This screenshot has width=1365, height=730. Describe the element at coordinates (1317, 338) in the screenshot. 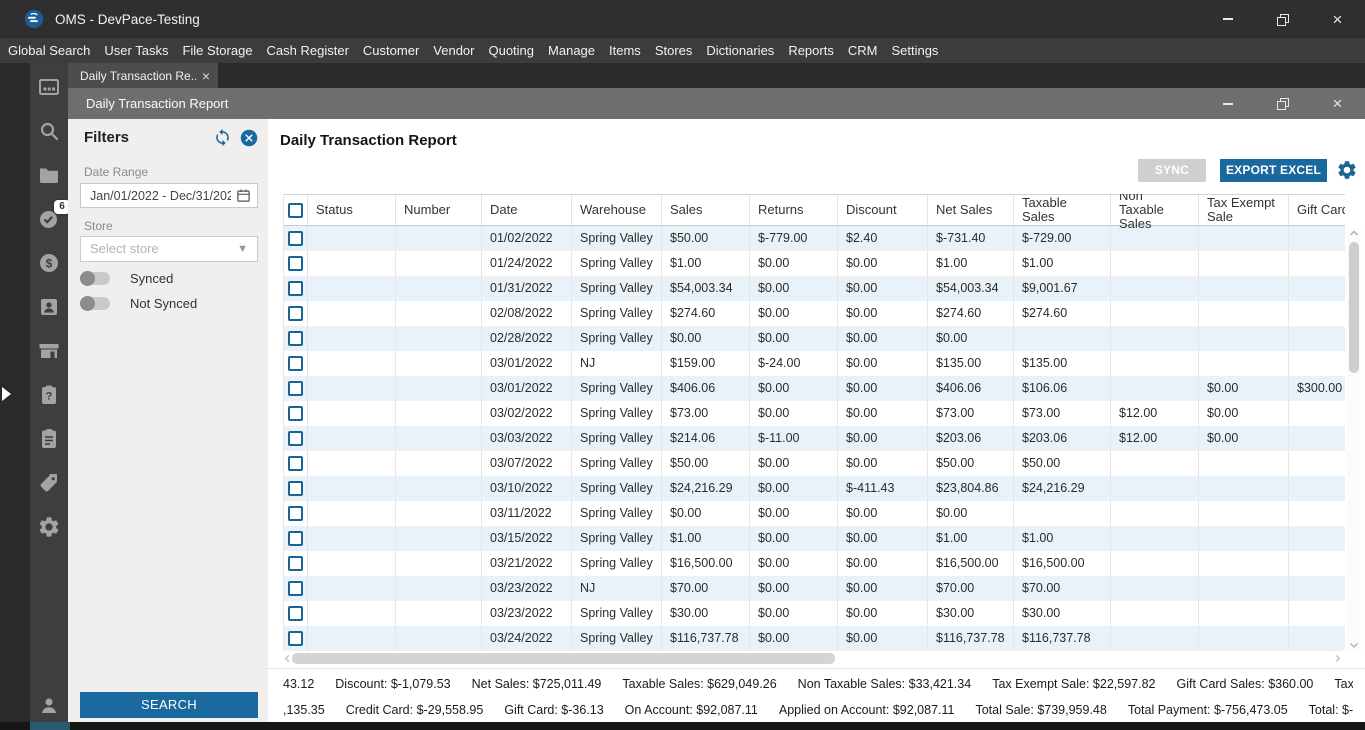

I see `cell-gift-card-sales` at that location.